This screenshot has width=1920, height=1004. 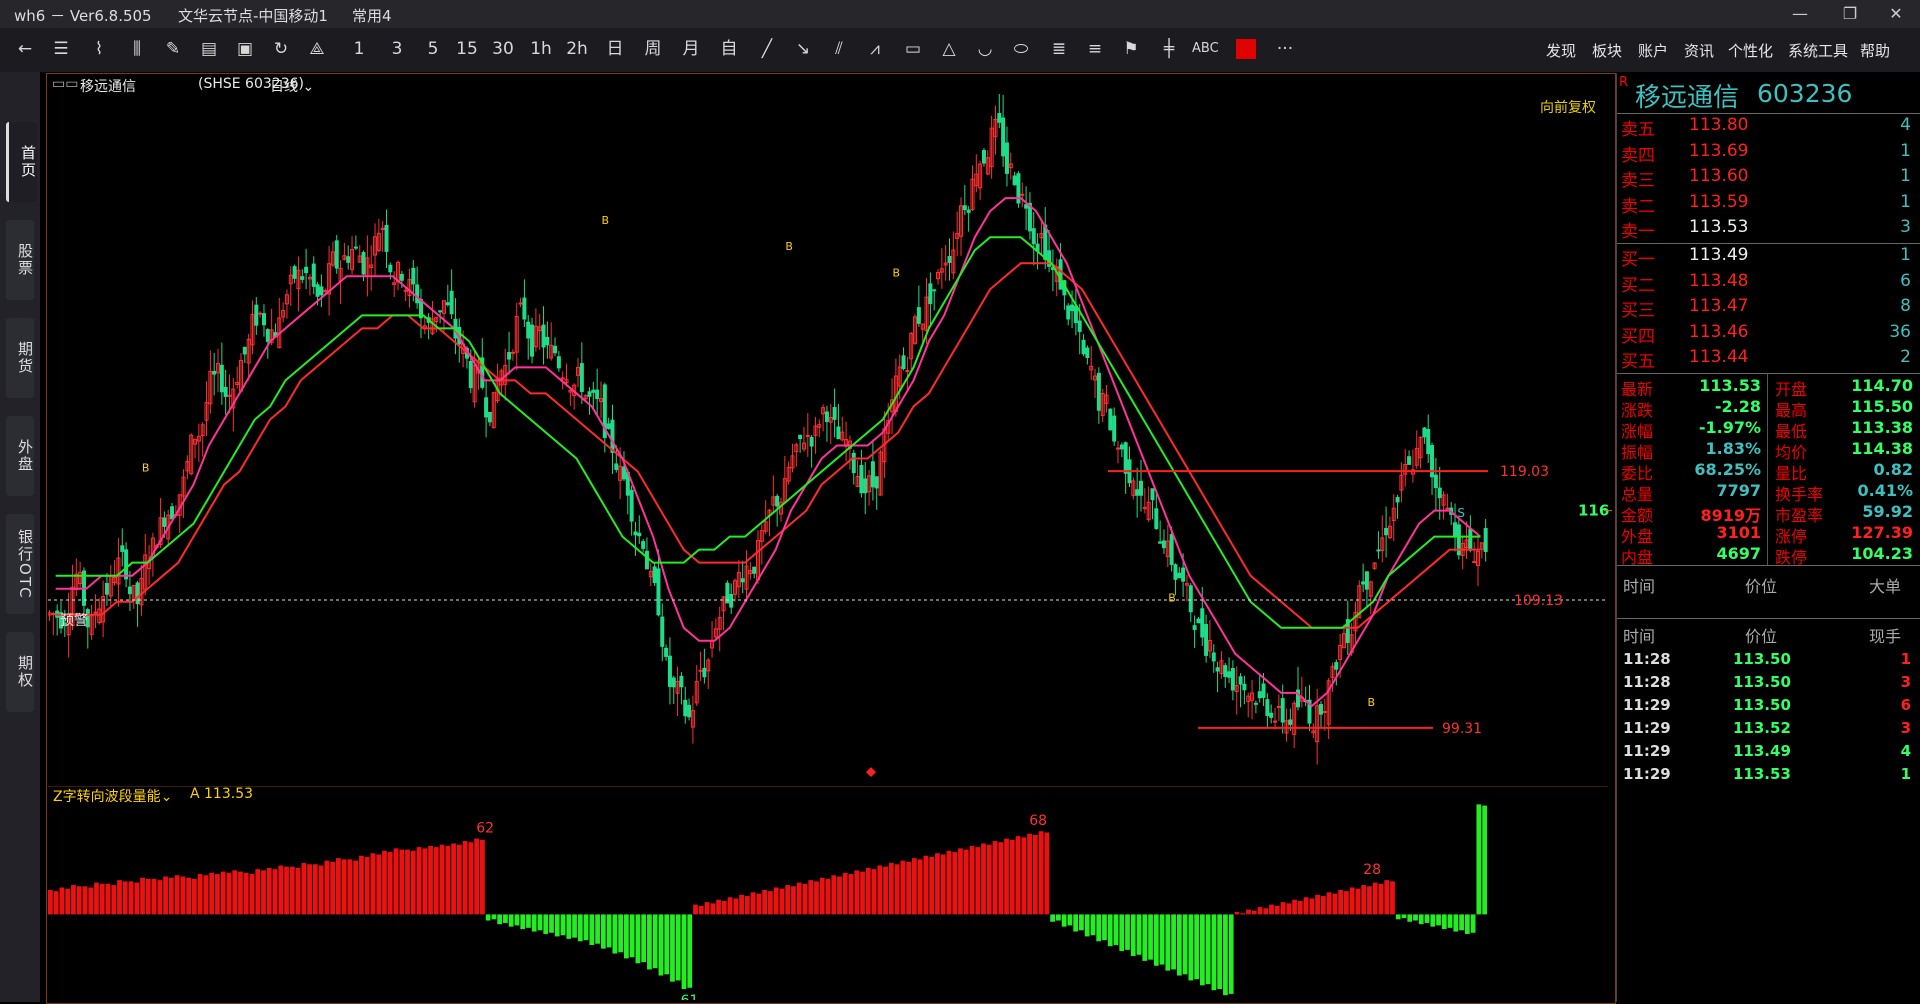 What do you see at coordinates (949, 49) in the screenshot?
I see `draw-triangle-icon: △` at bounding box center [949, 49].